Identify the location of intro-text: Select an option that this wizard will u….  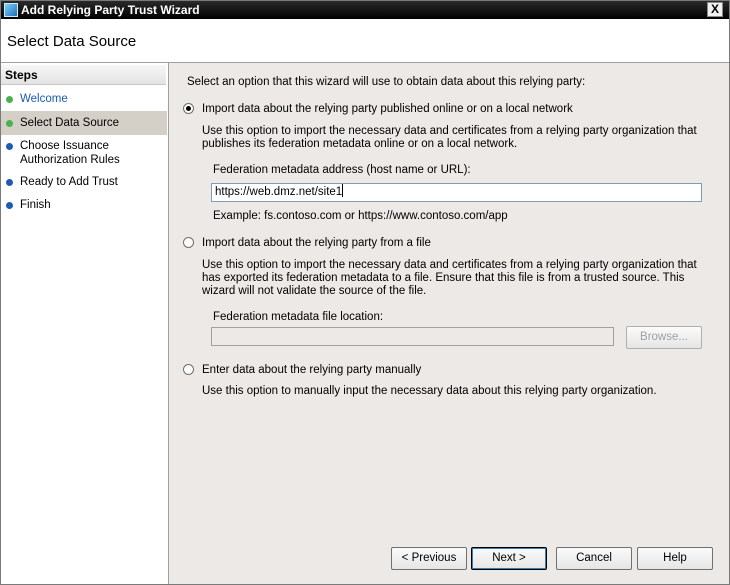
(386, 82).